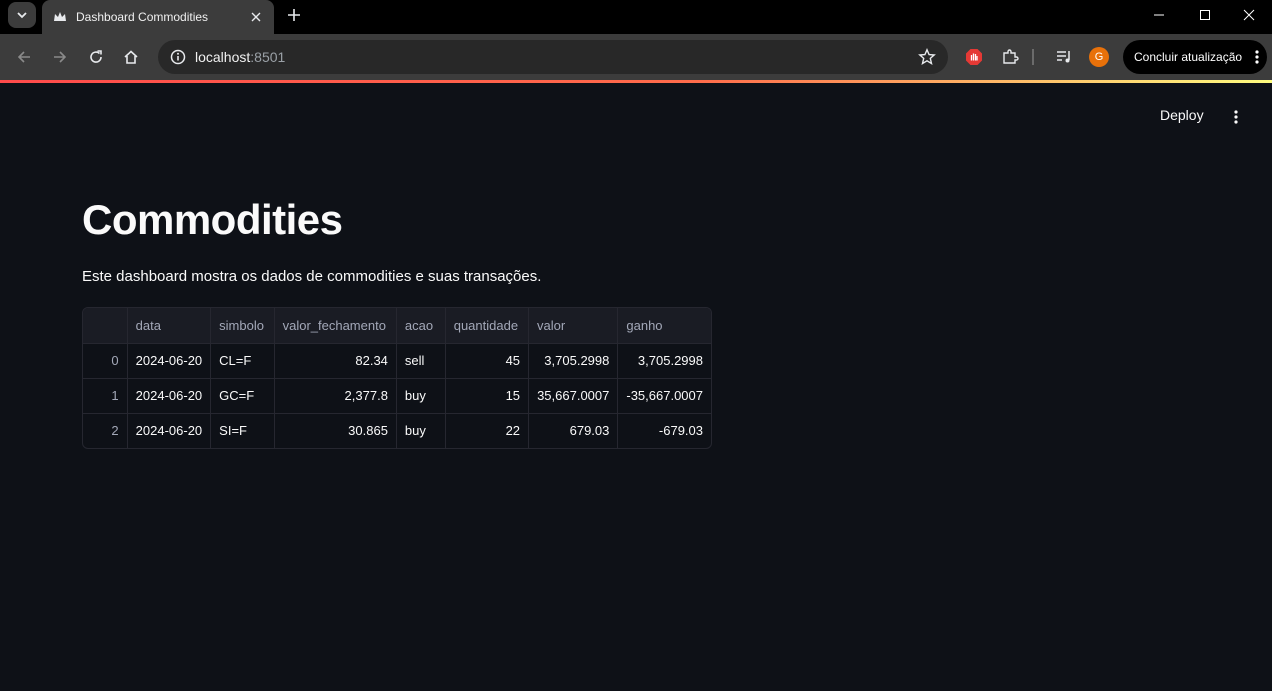 The width and height of the screenshot is (1272, 691). What do you see at coordinates (242, 430) in the screenshot?
I see `table-cell-simbolo: SI=F` at bounding box center [242, 430].